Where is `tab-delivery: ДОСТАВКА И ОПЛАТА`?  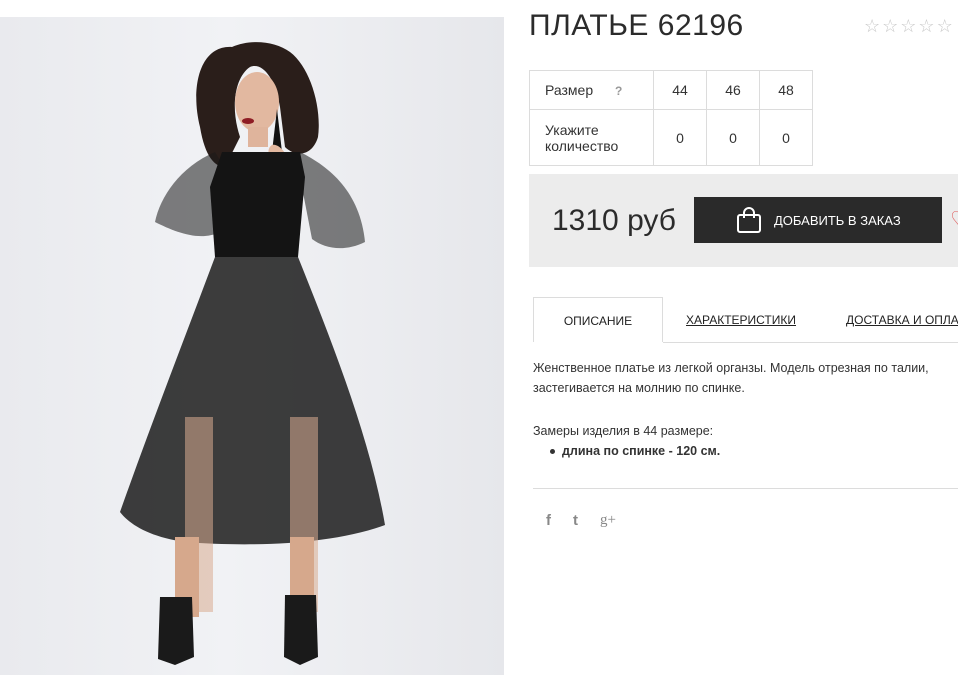
tab-delivery: ДОСТАВКА И ОПЛАТА is located at coordinates (902, 319).